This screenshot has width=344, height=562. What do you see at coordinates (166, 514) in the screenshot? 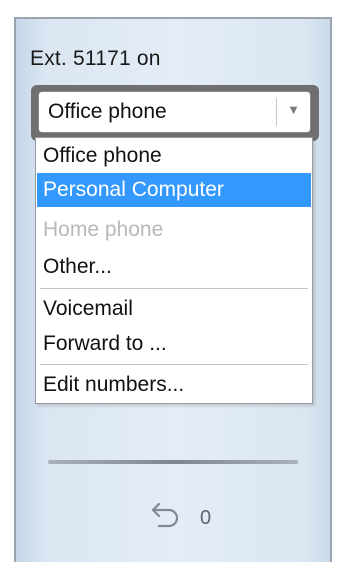
I see `undo-arrow-icon` at bounding box center [166, 514].